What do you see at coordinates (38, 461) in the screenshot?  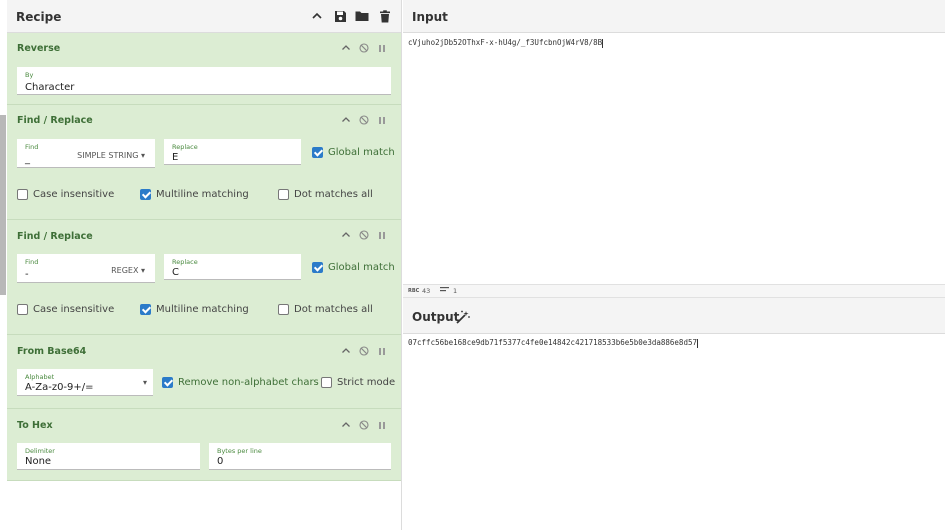 I see `delimiter-value: None` at bounding box center [38, 461].